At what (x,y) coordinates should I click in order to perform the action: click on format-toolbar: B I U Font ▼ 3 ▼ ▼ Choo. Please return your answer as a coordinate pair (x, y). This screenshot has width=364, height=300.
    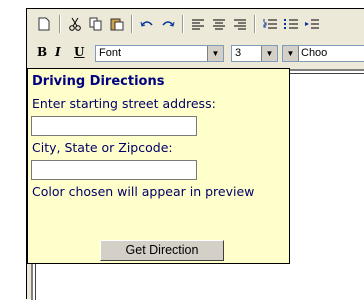
    Looking at the image, I should click on (198, 54).